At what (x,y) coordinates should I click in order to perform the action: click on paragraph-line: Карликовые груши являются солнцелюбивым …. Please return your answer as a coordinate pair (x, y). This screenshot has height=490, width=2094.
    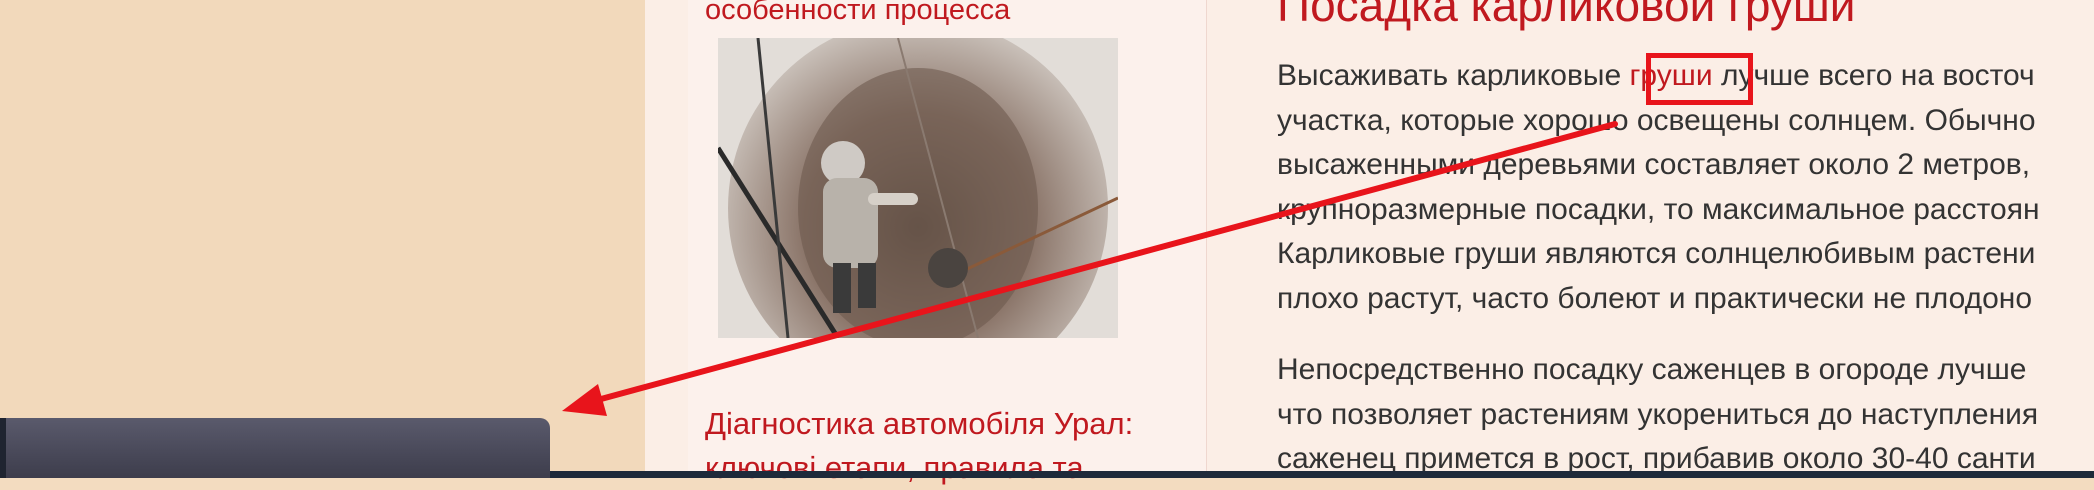
    Looking at the image, I should click on (1656, 253).